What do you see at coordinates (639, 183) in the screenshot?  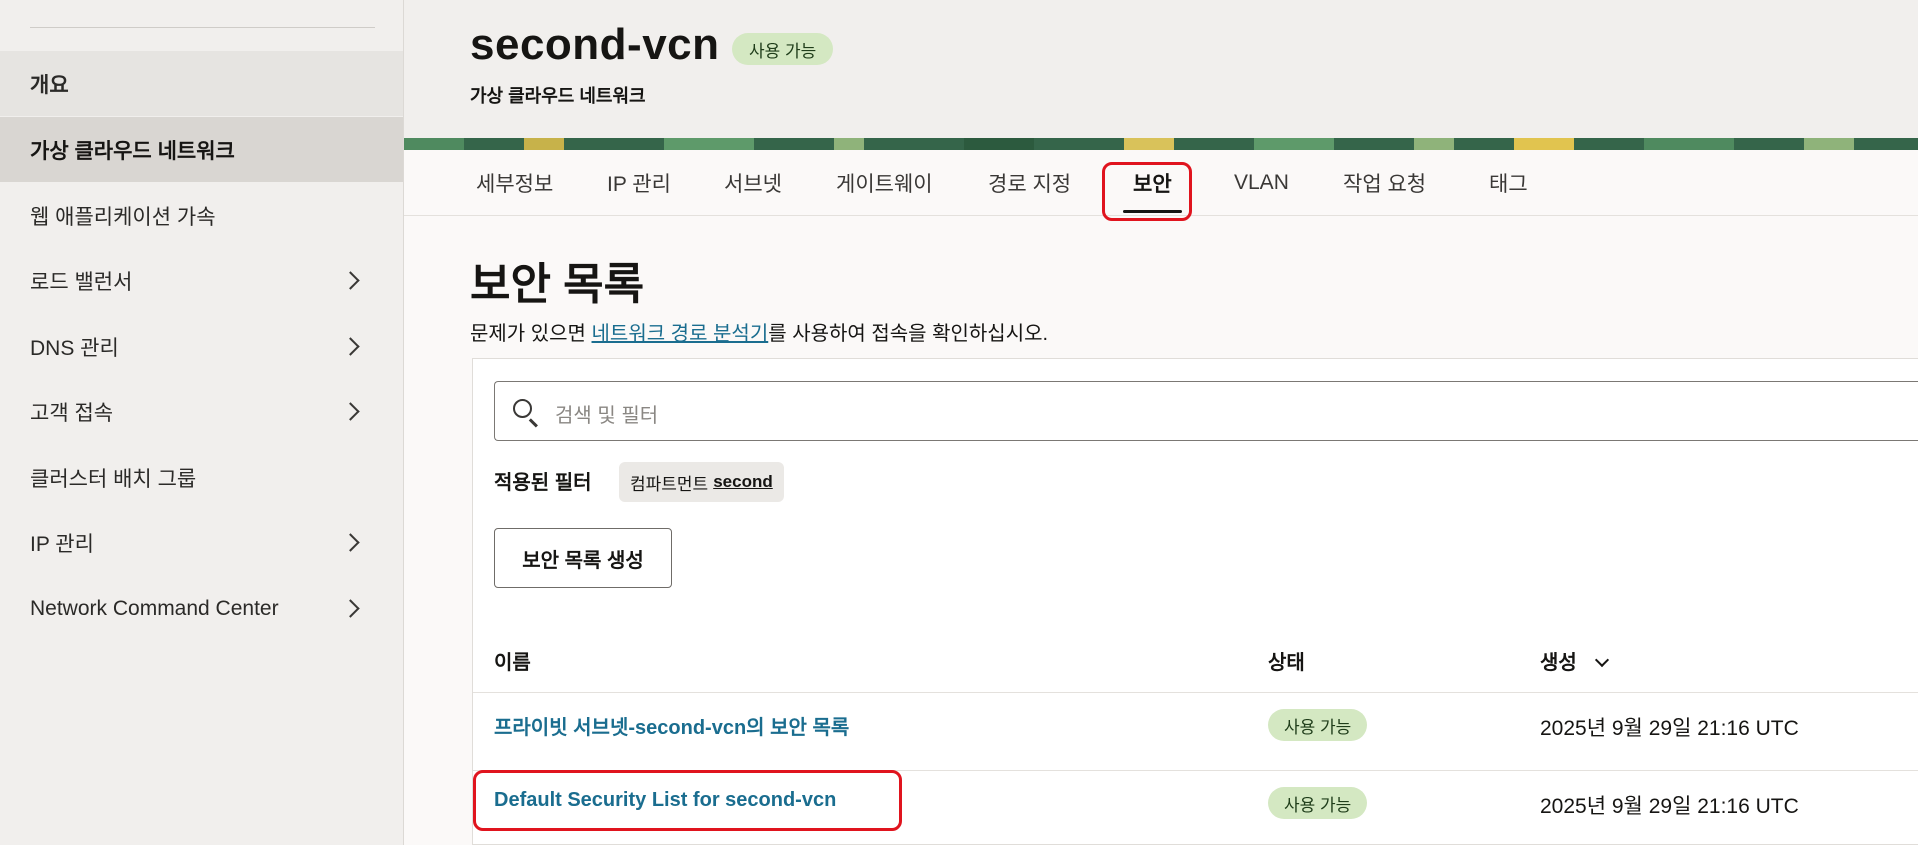 I see `tab-ip-management: IP 관리` at bounding box center [639, 183].